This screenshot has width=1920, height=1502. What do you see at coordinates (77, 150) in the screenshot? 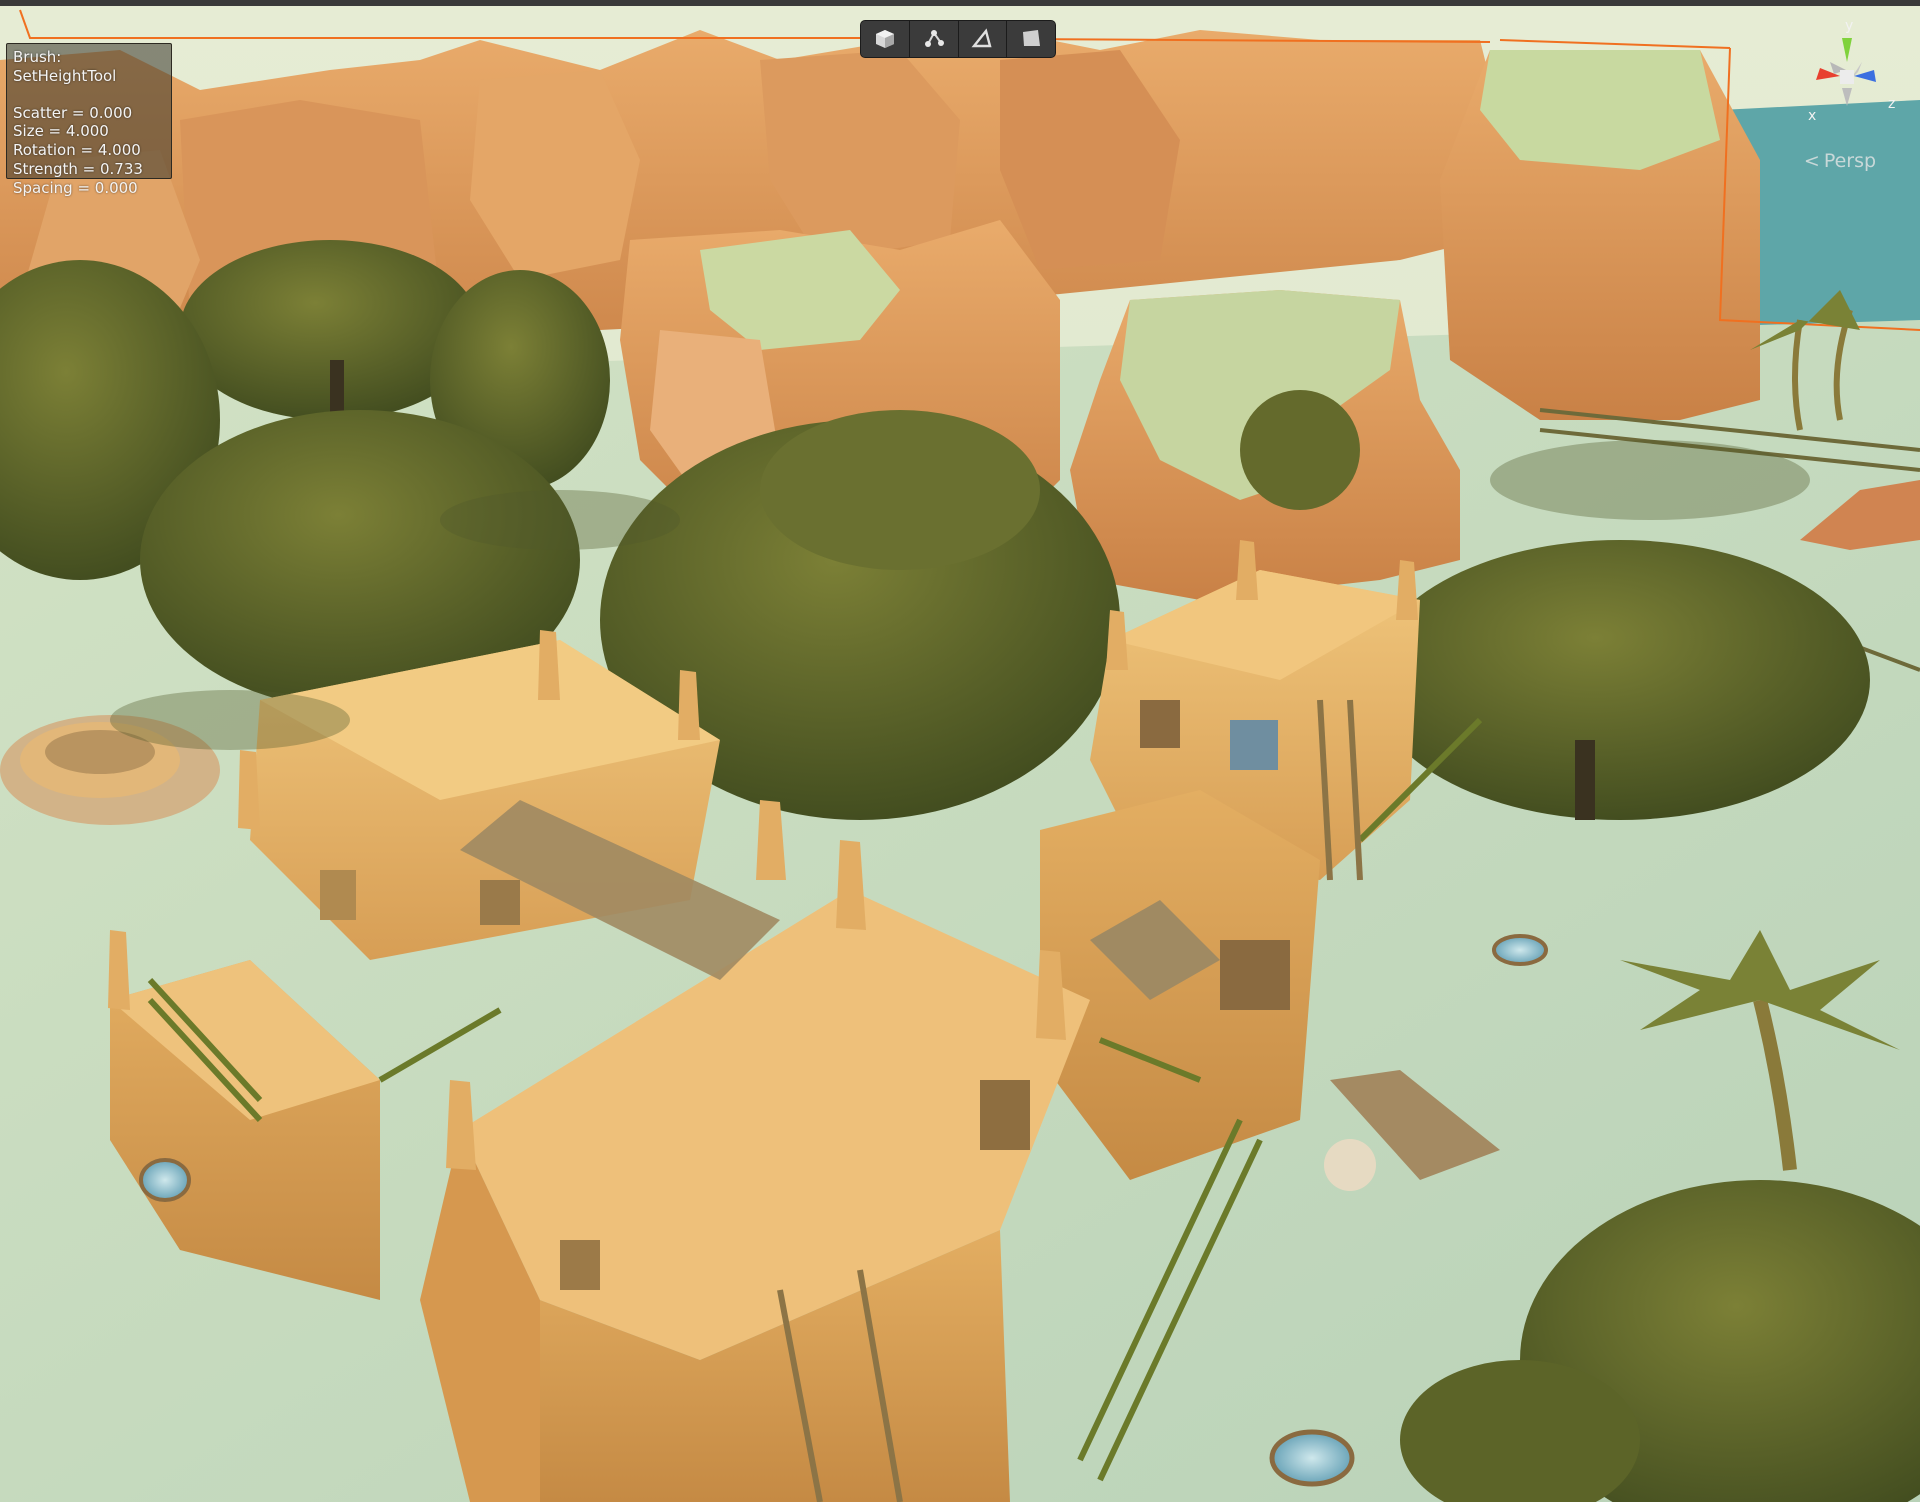
I see `brush-rotation: Rotation = 4.000` at bounding box center [77, 150].